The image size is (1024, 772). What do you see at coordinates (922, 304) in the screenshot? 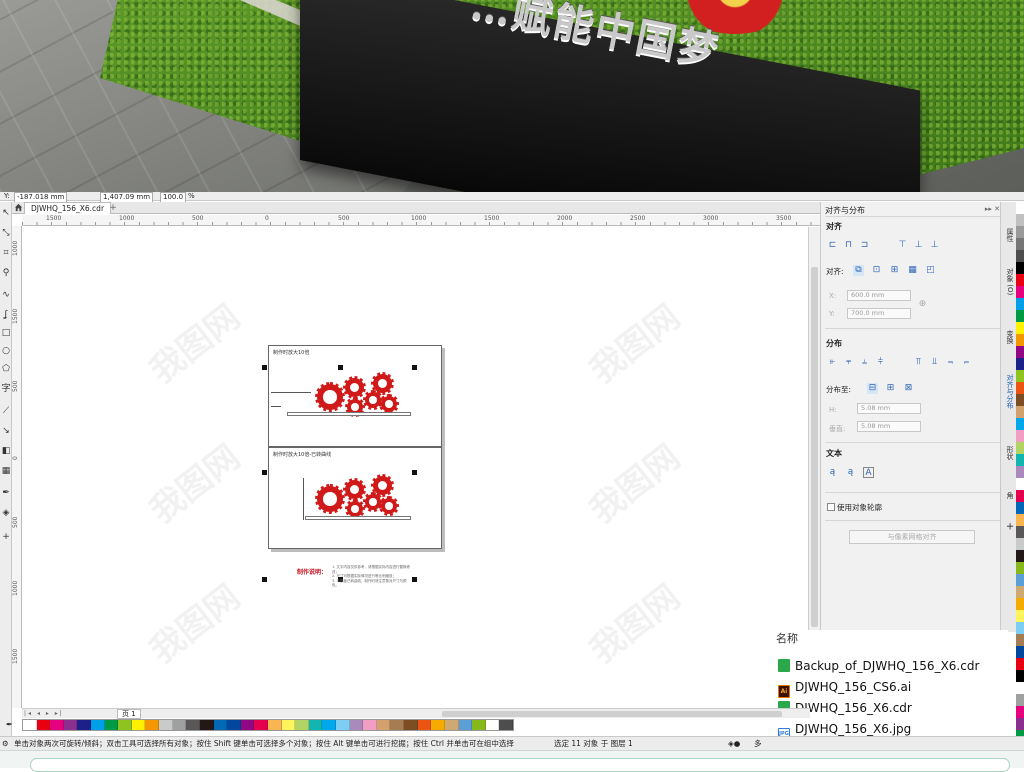
I see `target-point-icon: ⊕` at bounding box center [922, 304].